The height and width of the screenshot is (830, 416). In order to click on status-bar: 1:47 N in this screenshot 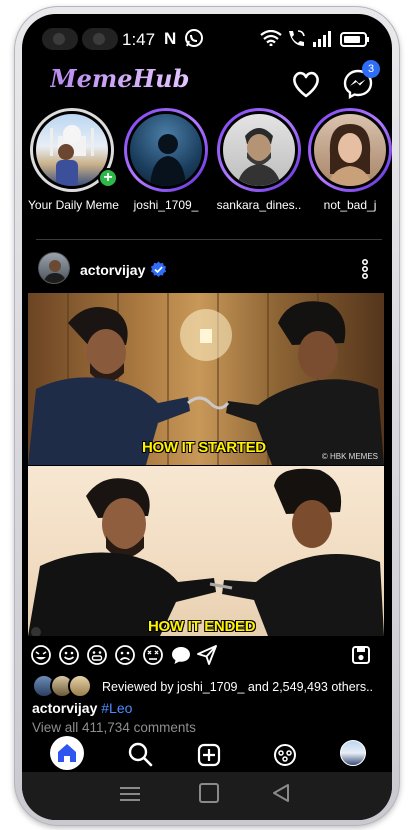, I will do `click(207, 36)`.